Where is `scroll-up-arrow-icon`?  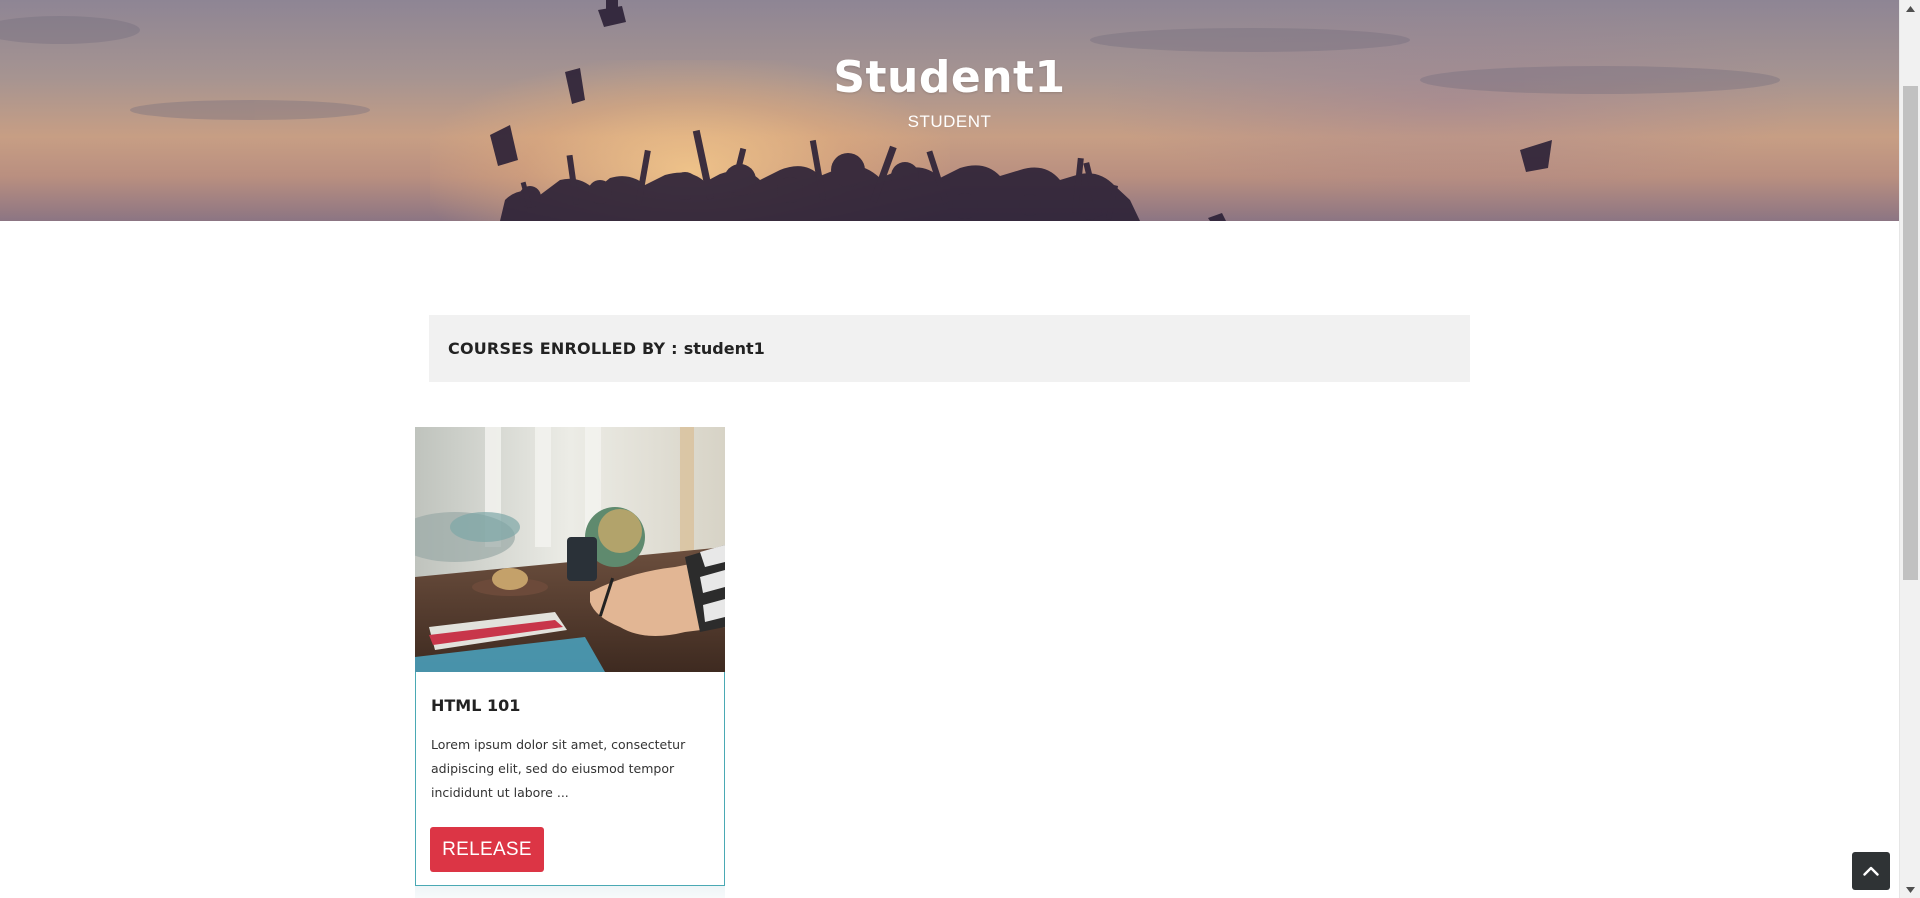 scroll-up-arrow-icon is located at coordinates (1910, 8).